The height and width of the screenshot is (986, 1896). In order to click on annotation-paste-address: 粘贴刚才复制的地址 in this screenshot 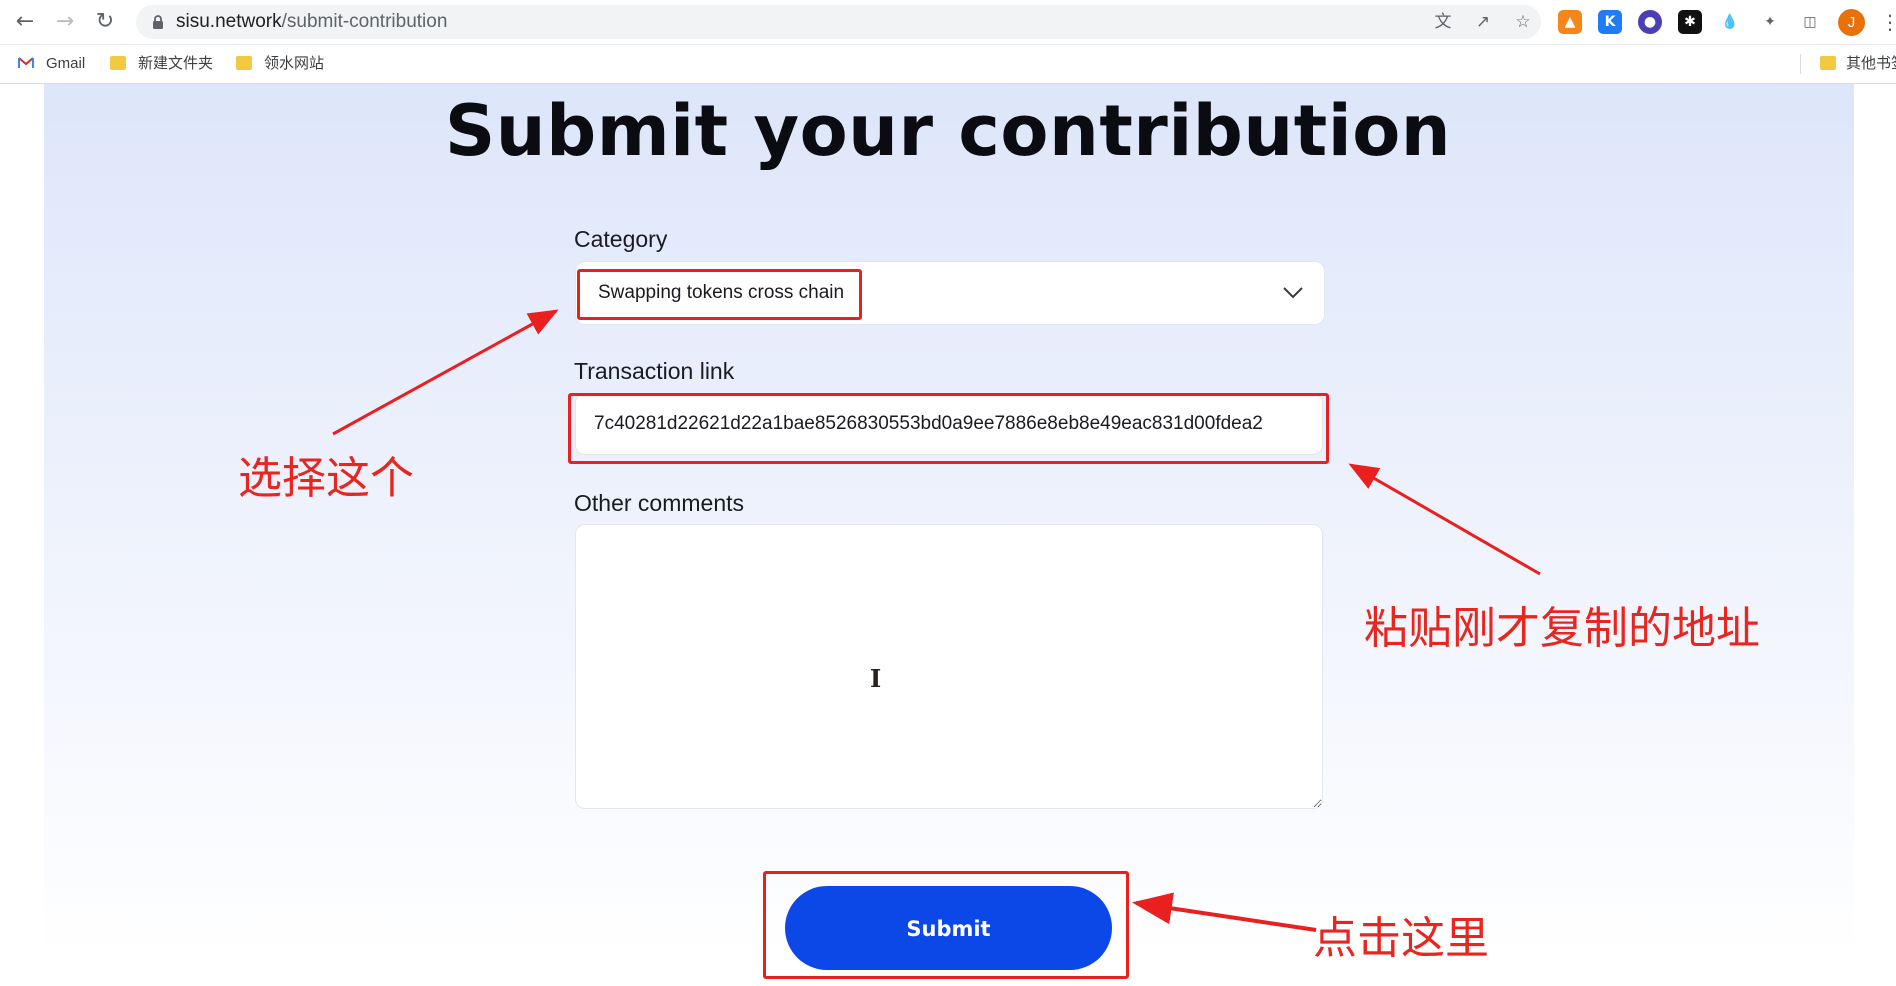, I will do `click(1562, 628)`.